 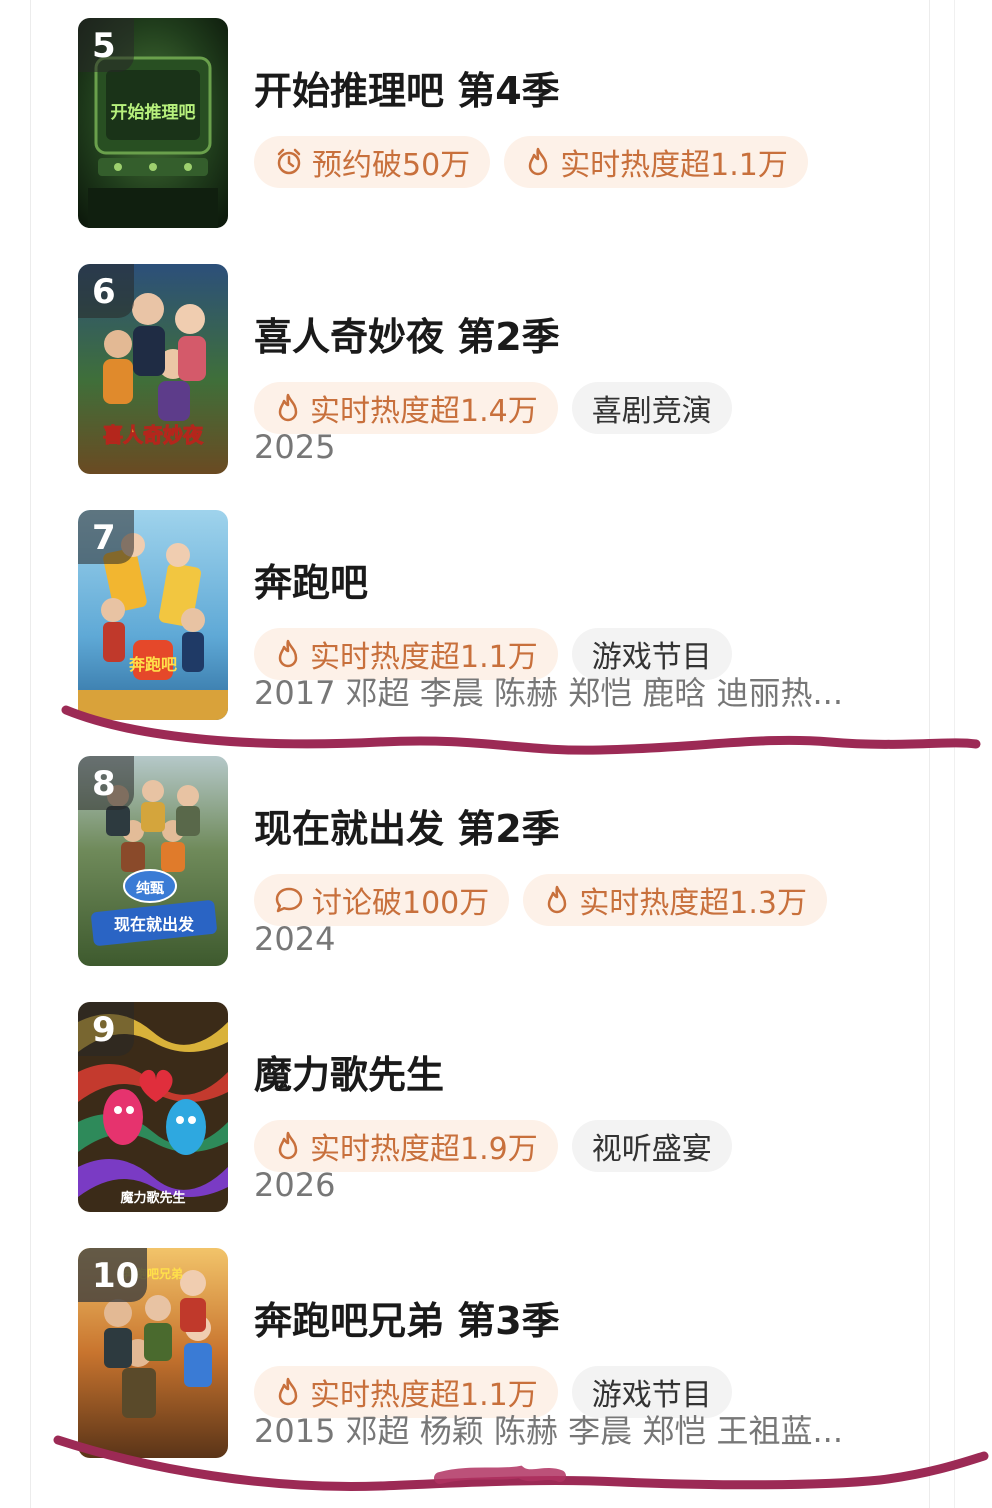 What do you see at coordinates (153, 435) in the screenshot?
I see `poster-title-text: 喜人奇妙夜` at bounding box center [153, 435].